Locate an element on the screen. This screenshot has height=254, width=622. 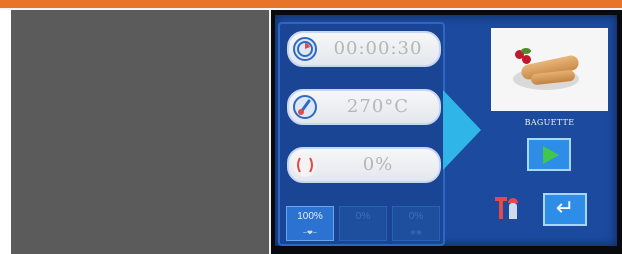
fan-button-0-a: 0% is located at coordinates (363, 223).